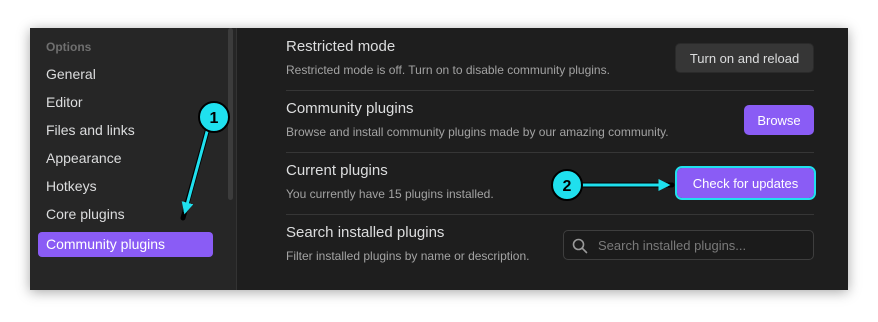 This screenshot has width=878, height=322. Describe the element at coordinates (125, 130) in the screenshot. I see `sidebar-item-files-and-links: Files and links` at that location.